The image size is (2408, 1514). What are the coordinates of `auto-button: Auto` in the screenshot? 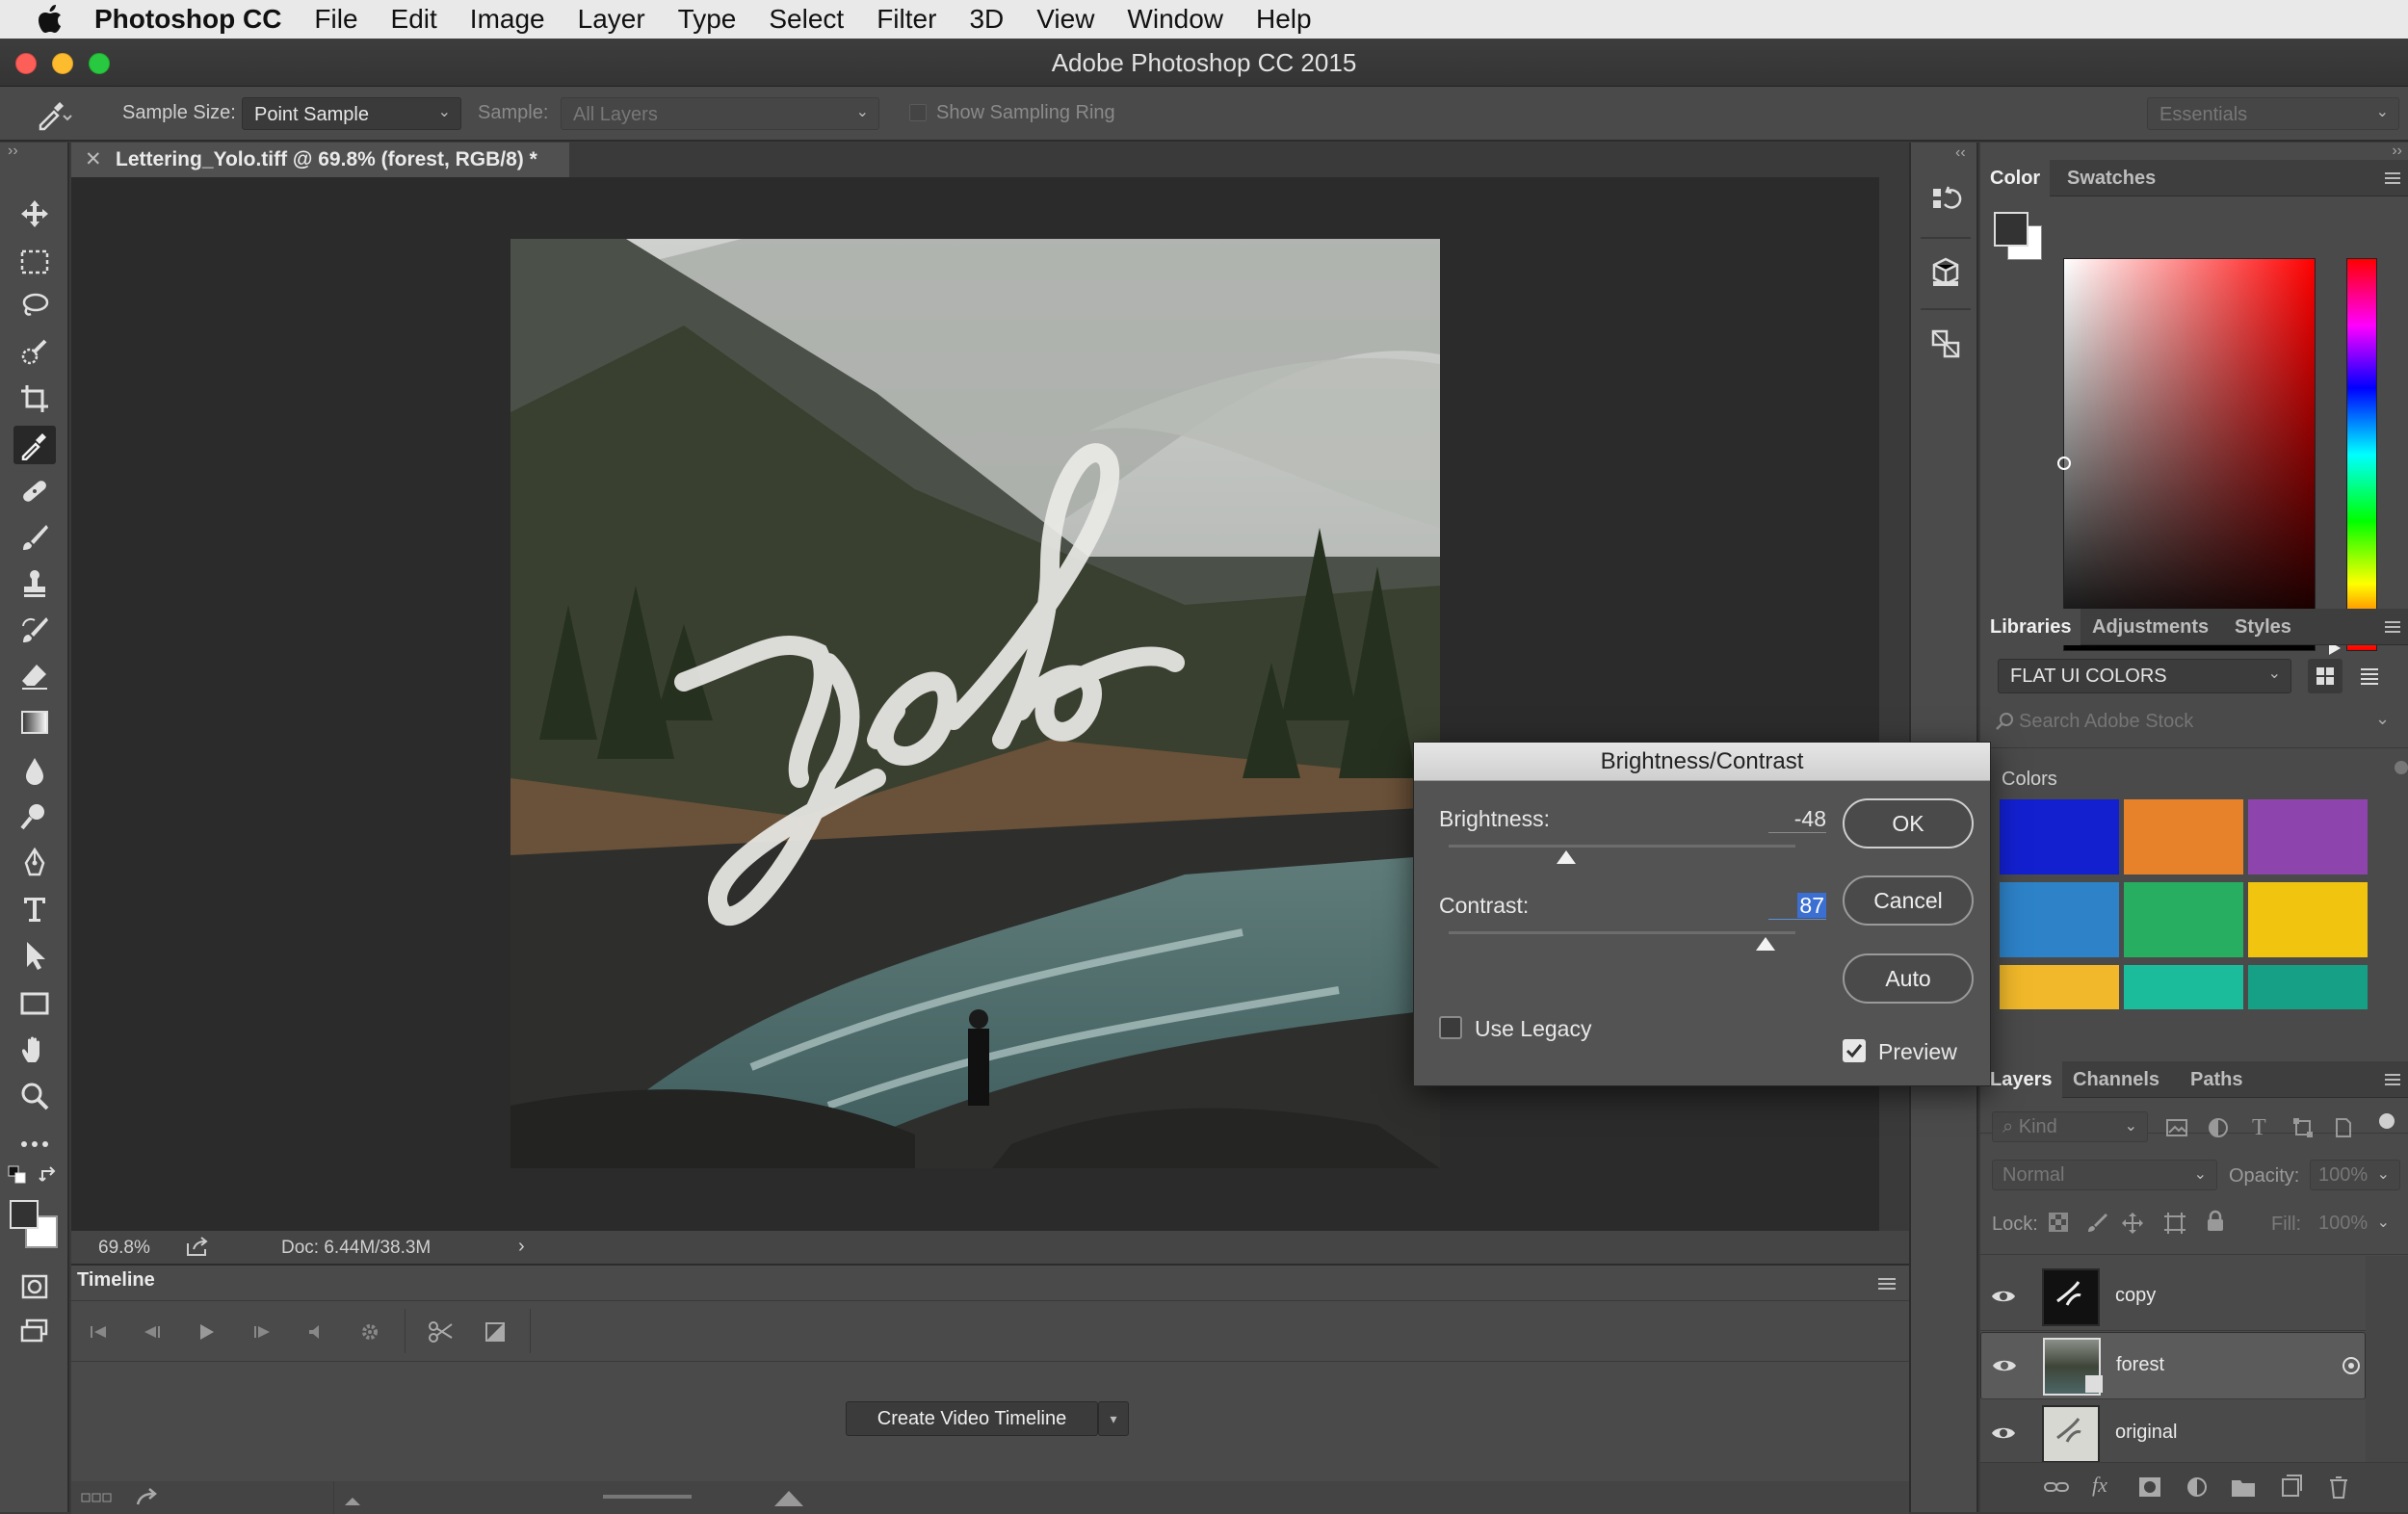 It's located at (1908, 978).